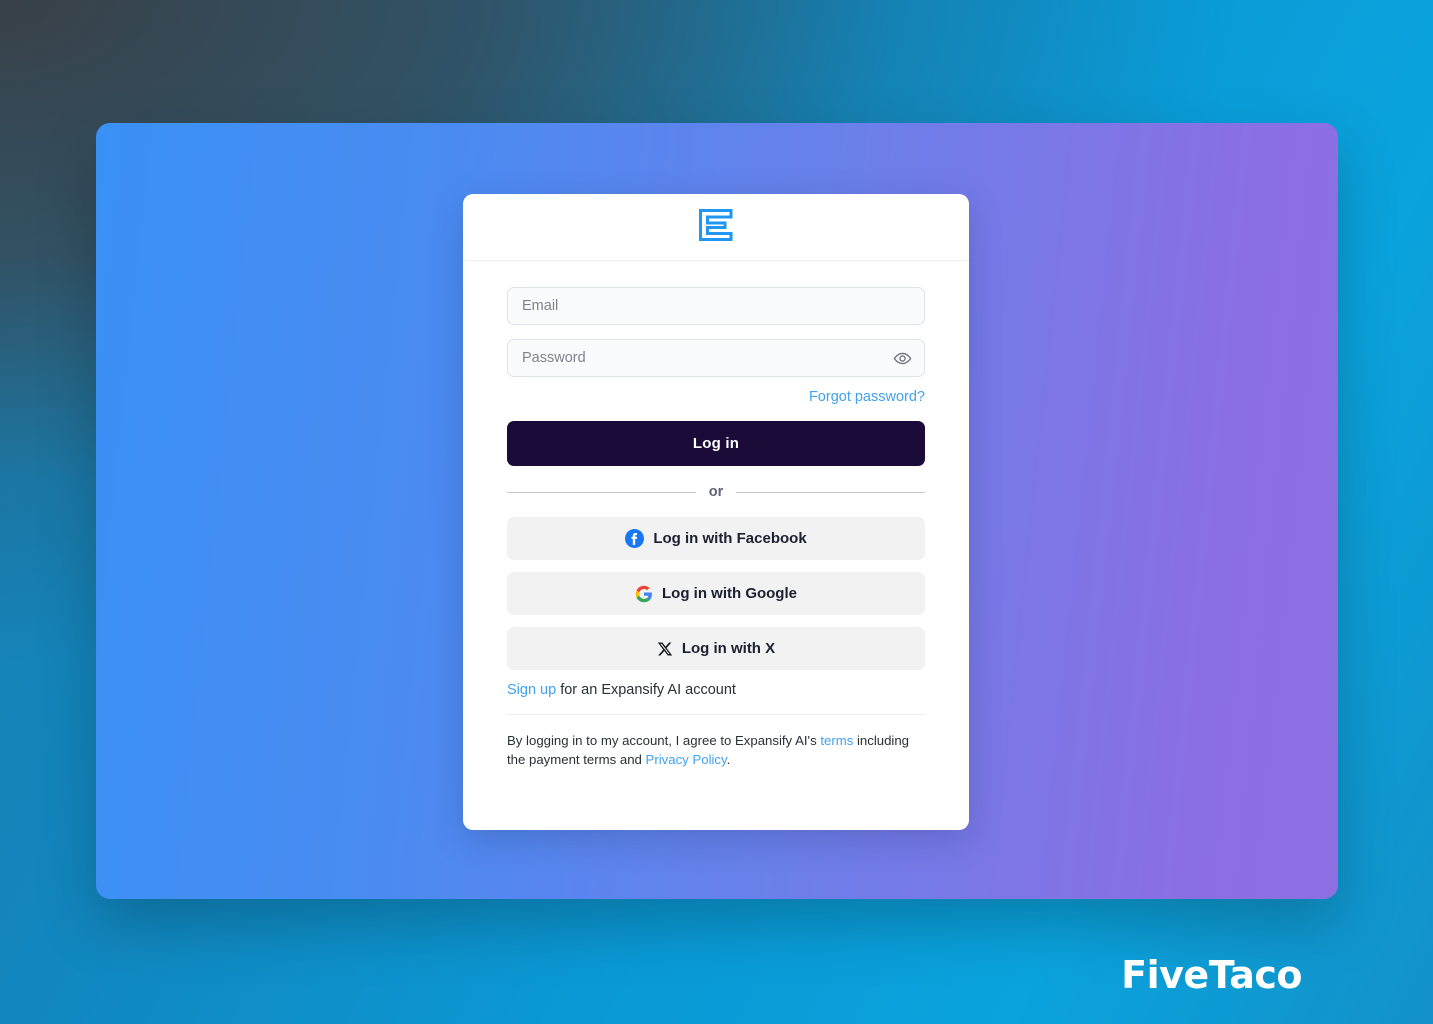 The image size is (1433, 1024). What do you see at coordinates (729, 593) in the screenshot?
I see `login-with-google-label: Log in with Google` at bounding box center [729, 593].